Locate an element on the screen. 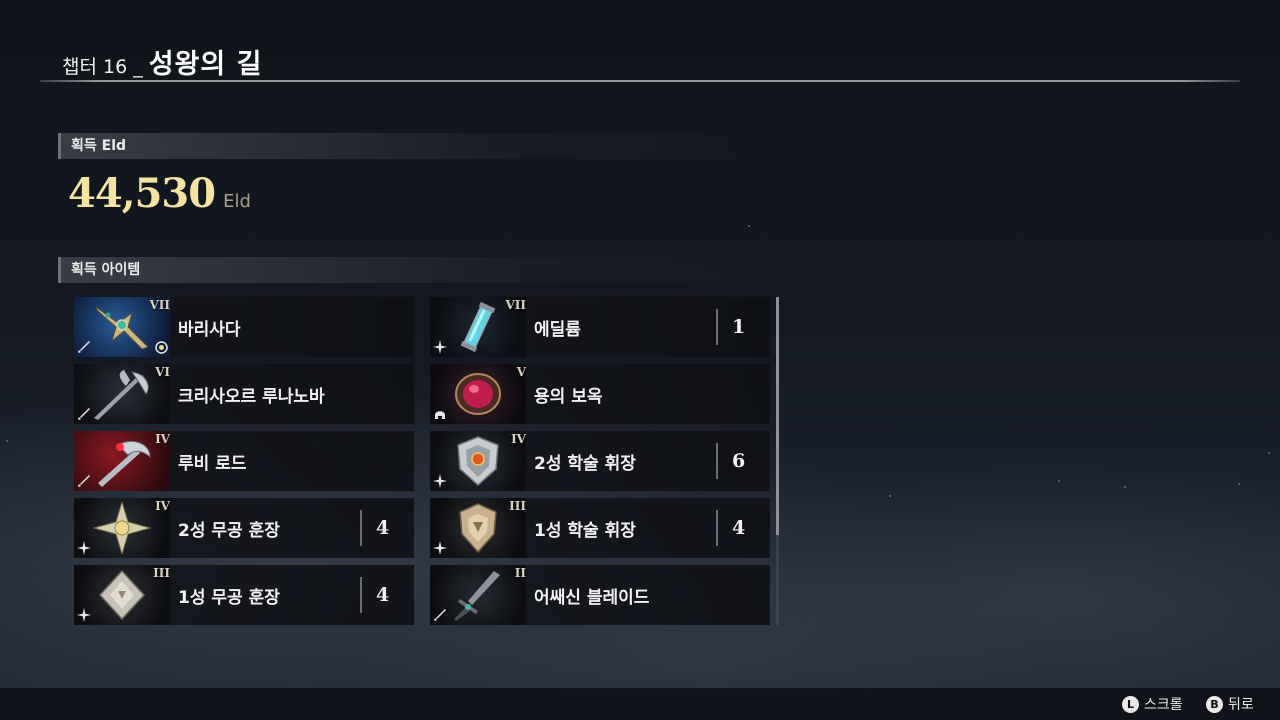  item-name: 크리사오르 루나노바 is located at coordinates (251, 396).